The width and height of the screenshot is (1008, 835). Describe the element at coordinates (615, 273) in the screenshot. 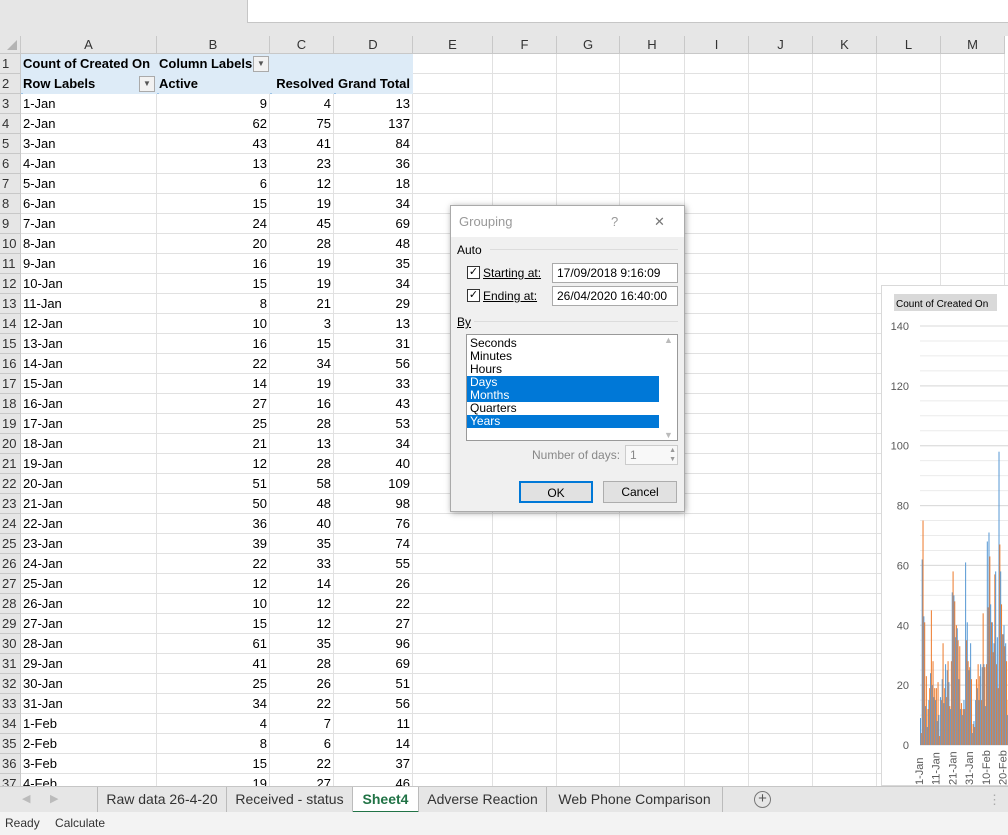

I see `starting-at-input: 17/09/2018 9:16:09` at that location.